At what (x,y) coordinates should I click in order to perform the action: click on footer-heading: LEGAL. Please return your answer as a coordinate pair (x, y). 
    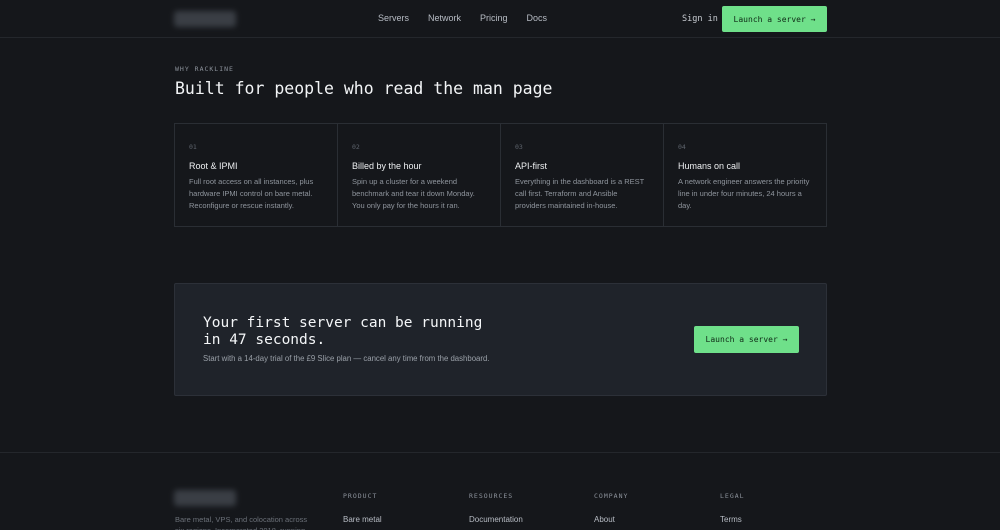
    Looking at the image, I should click on (732, 496).